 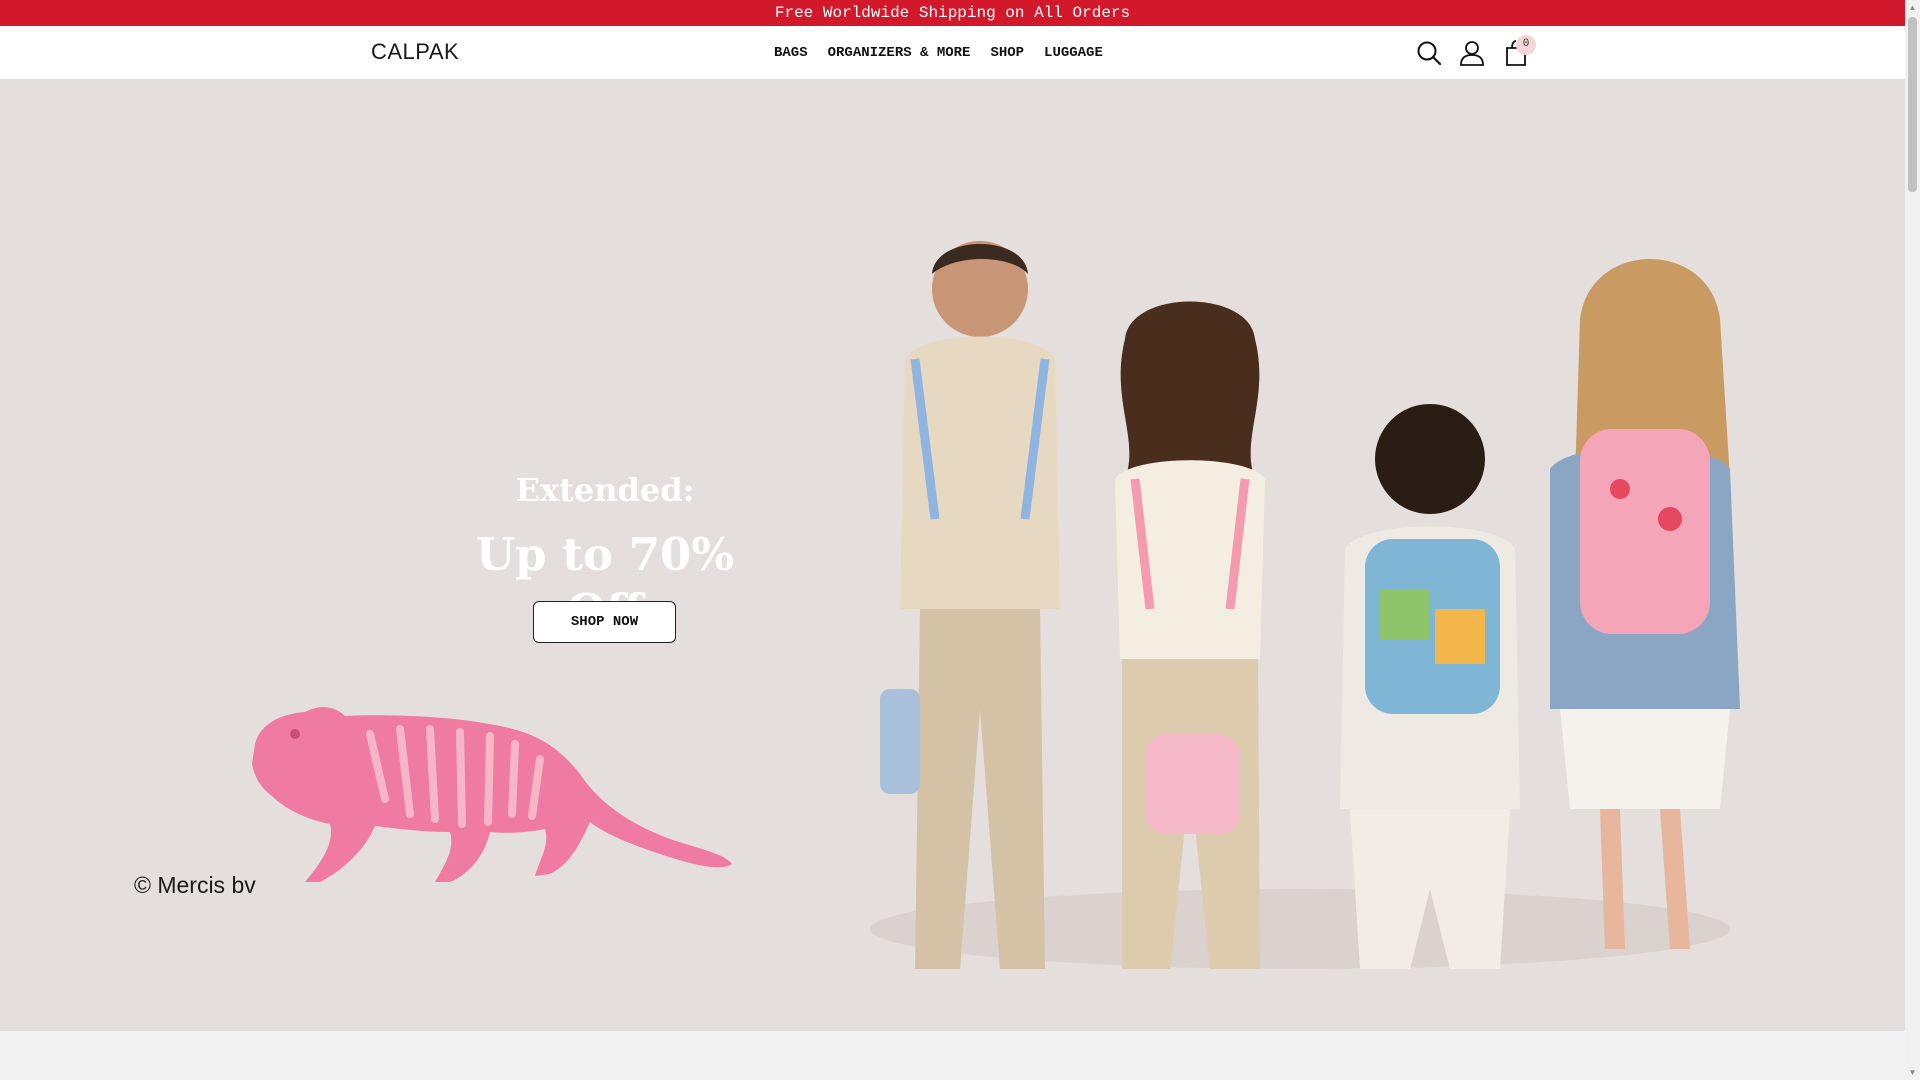 I want to click on shop-now-button: SHOP NOW, so click(x=604, y=622).